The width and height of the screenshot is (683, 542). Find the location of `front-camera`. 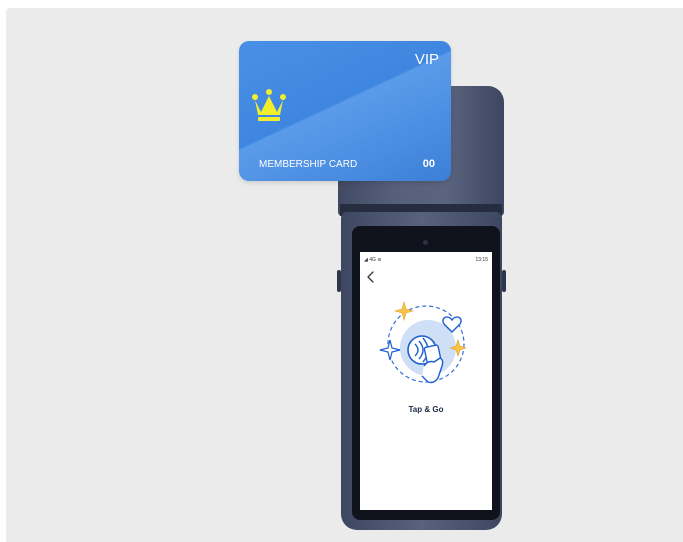

front-camera is located at coordinates (425, 242).